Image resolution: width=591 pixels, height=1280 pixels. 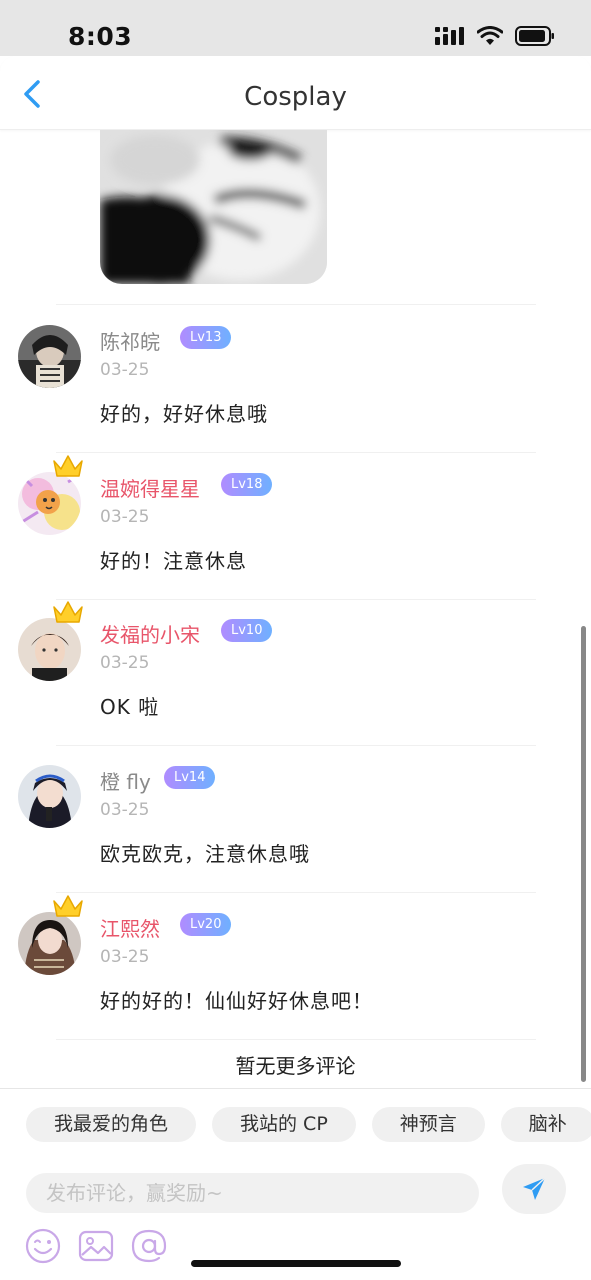 What do you see at coordinates (583, 854) in the screenshot?
I see `scrollbar` at bounding box center [583, 854].